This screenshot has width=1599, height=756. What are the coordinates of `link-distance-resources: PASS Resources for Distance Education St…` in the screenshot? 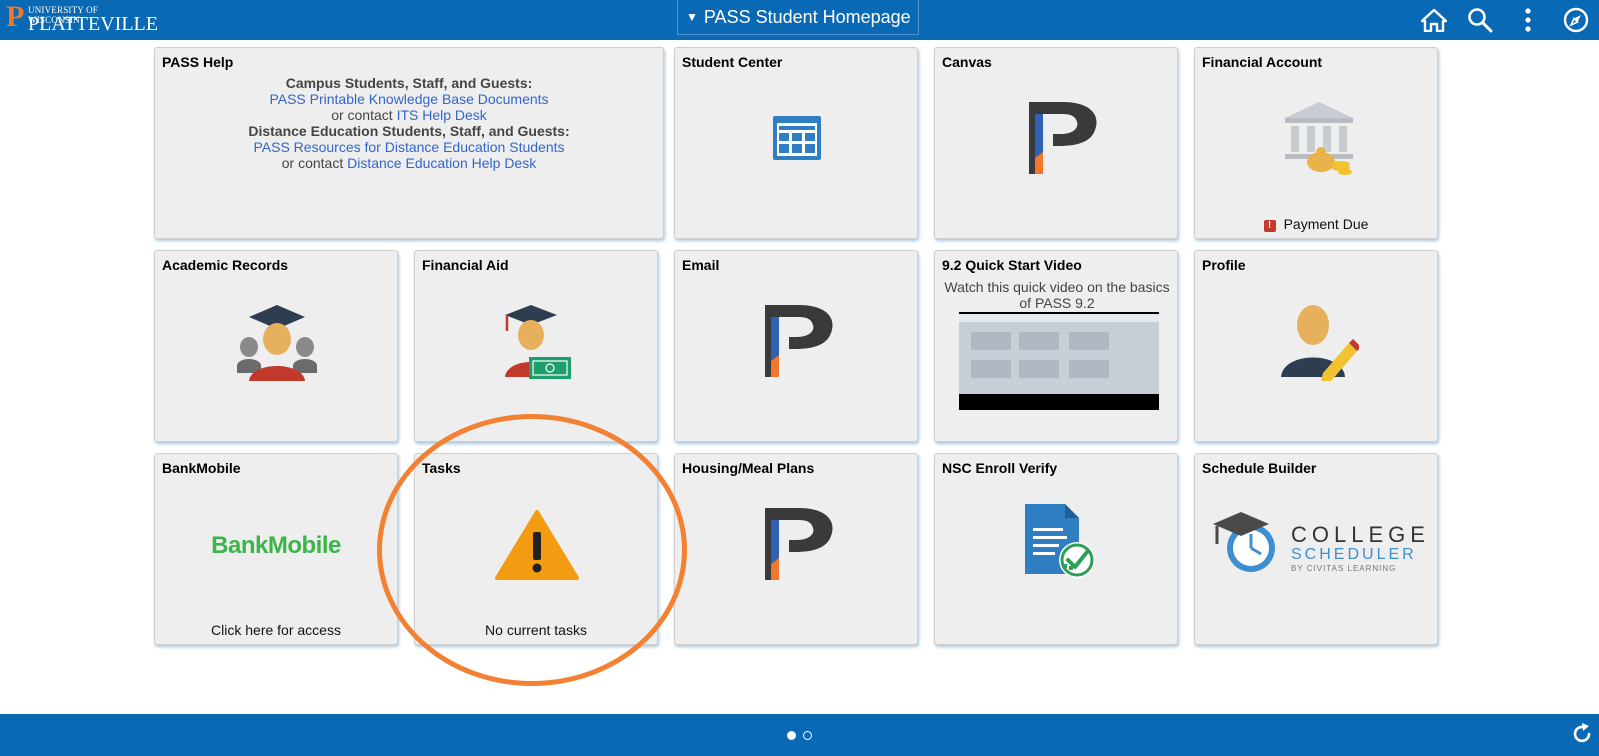 It's located at (408, 147).